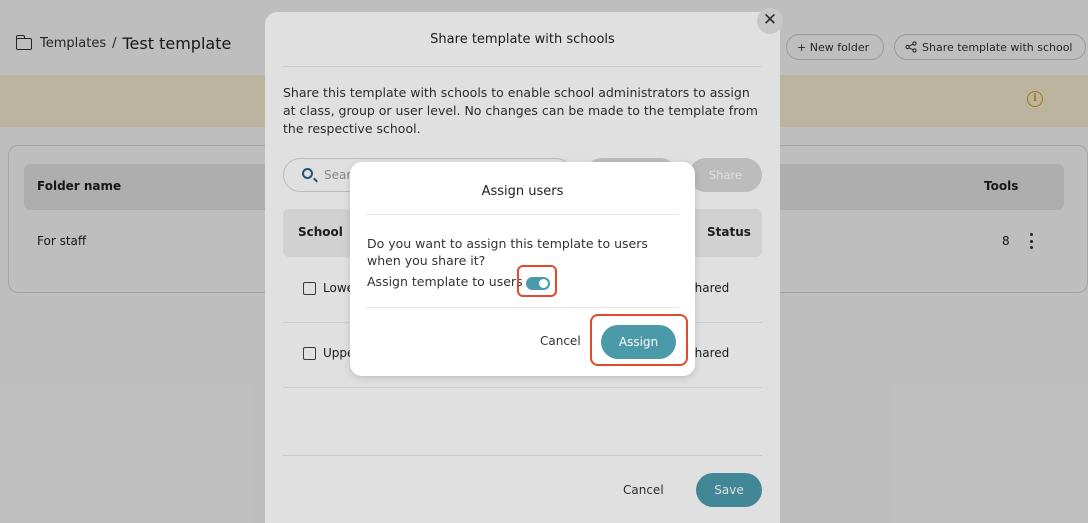 The image size is (1088, 523). What do you see at coordinates (445, 281) in the screenshot?
I see `toggle-label: Assign template to users` at bounding box center [445, 281].